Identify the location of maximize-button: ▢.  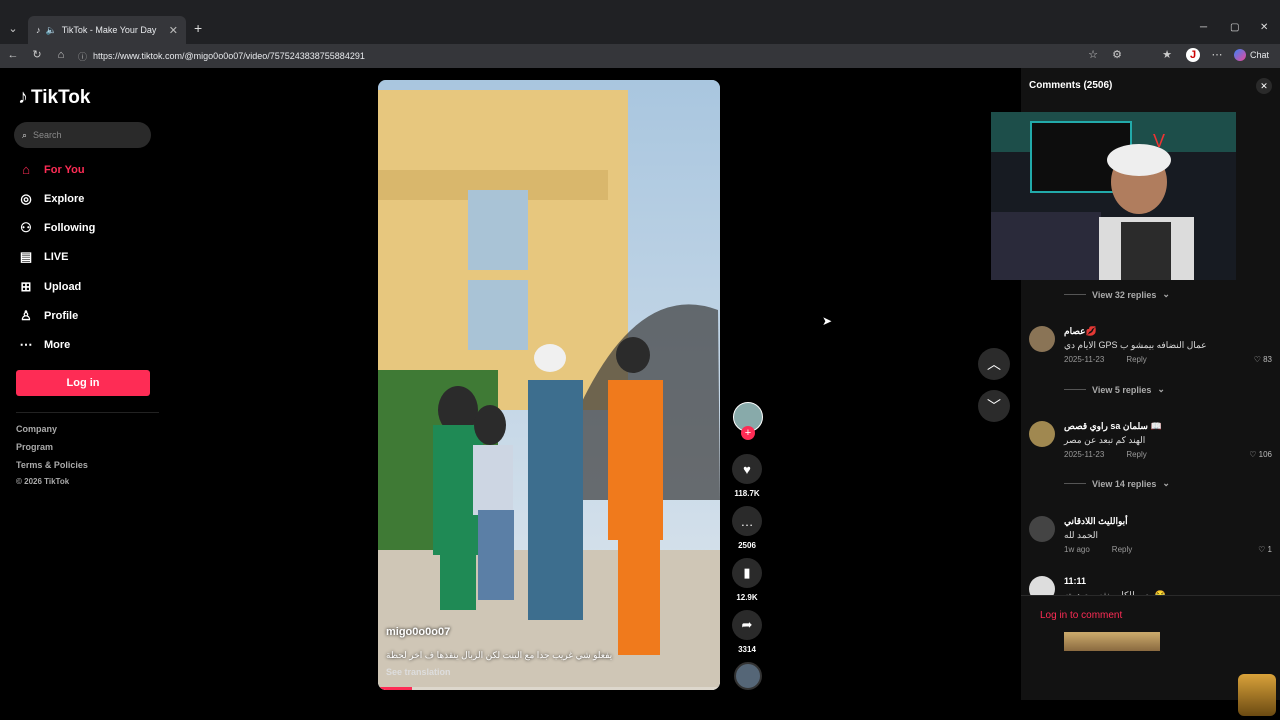
(1234, 27).